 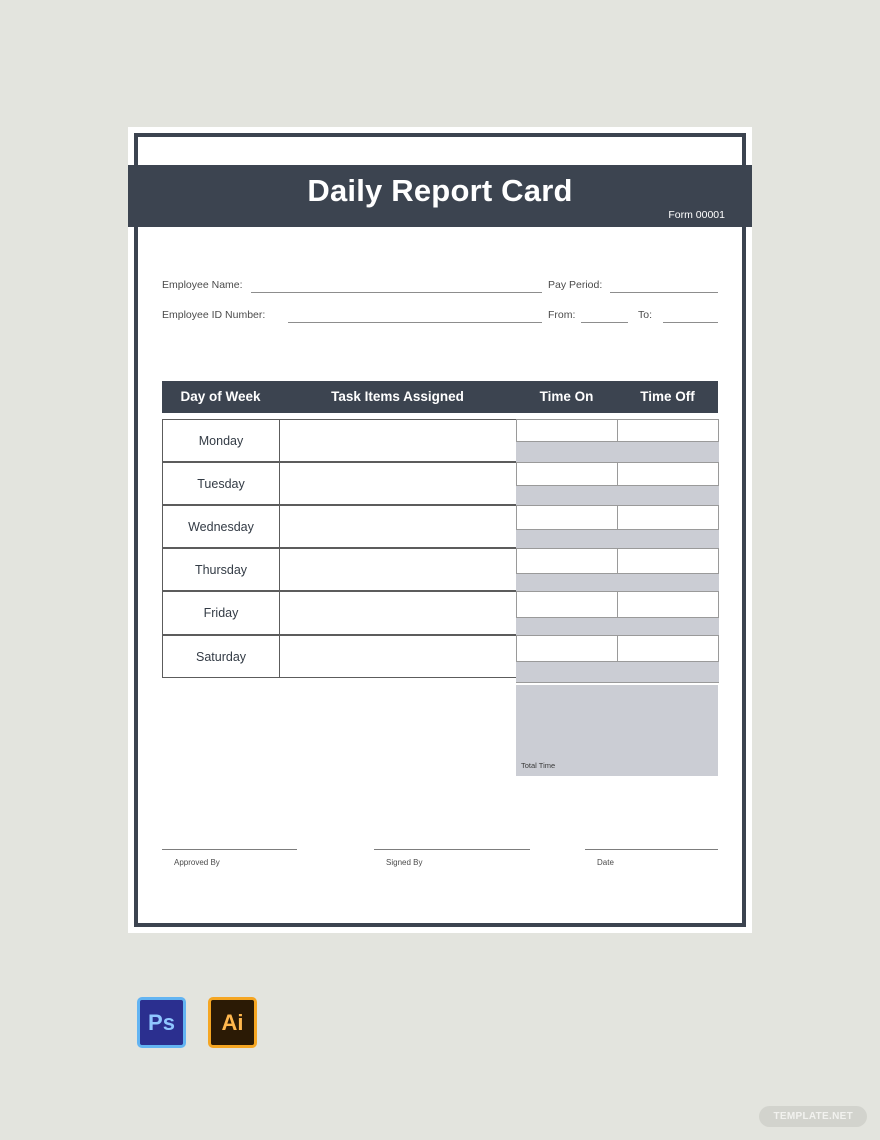 I want to click on employee-name-input, so click(x=396, y=292).